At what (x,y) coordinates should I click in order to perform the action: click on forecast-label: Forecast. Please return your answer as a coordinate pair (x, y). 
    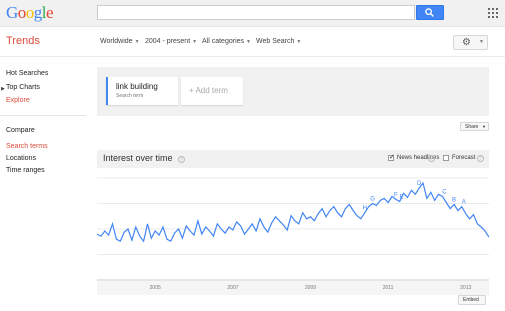
    Looking at the image, I should click on (464, 158).